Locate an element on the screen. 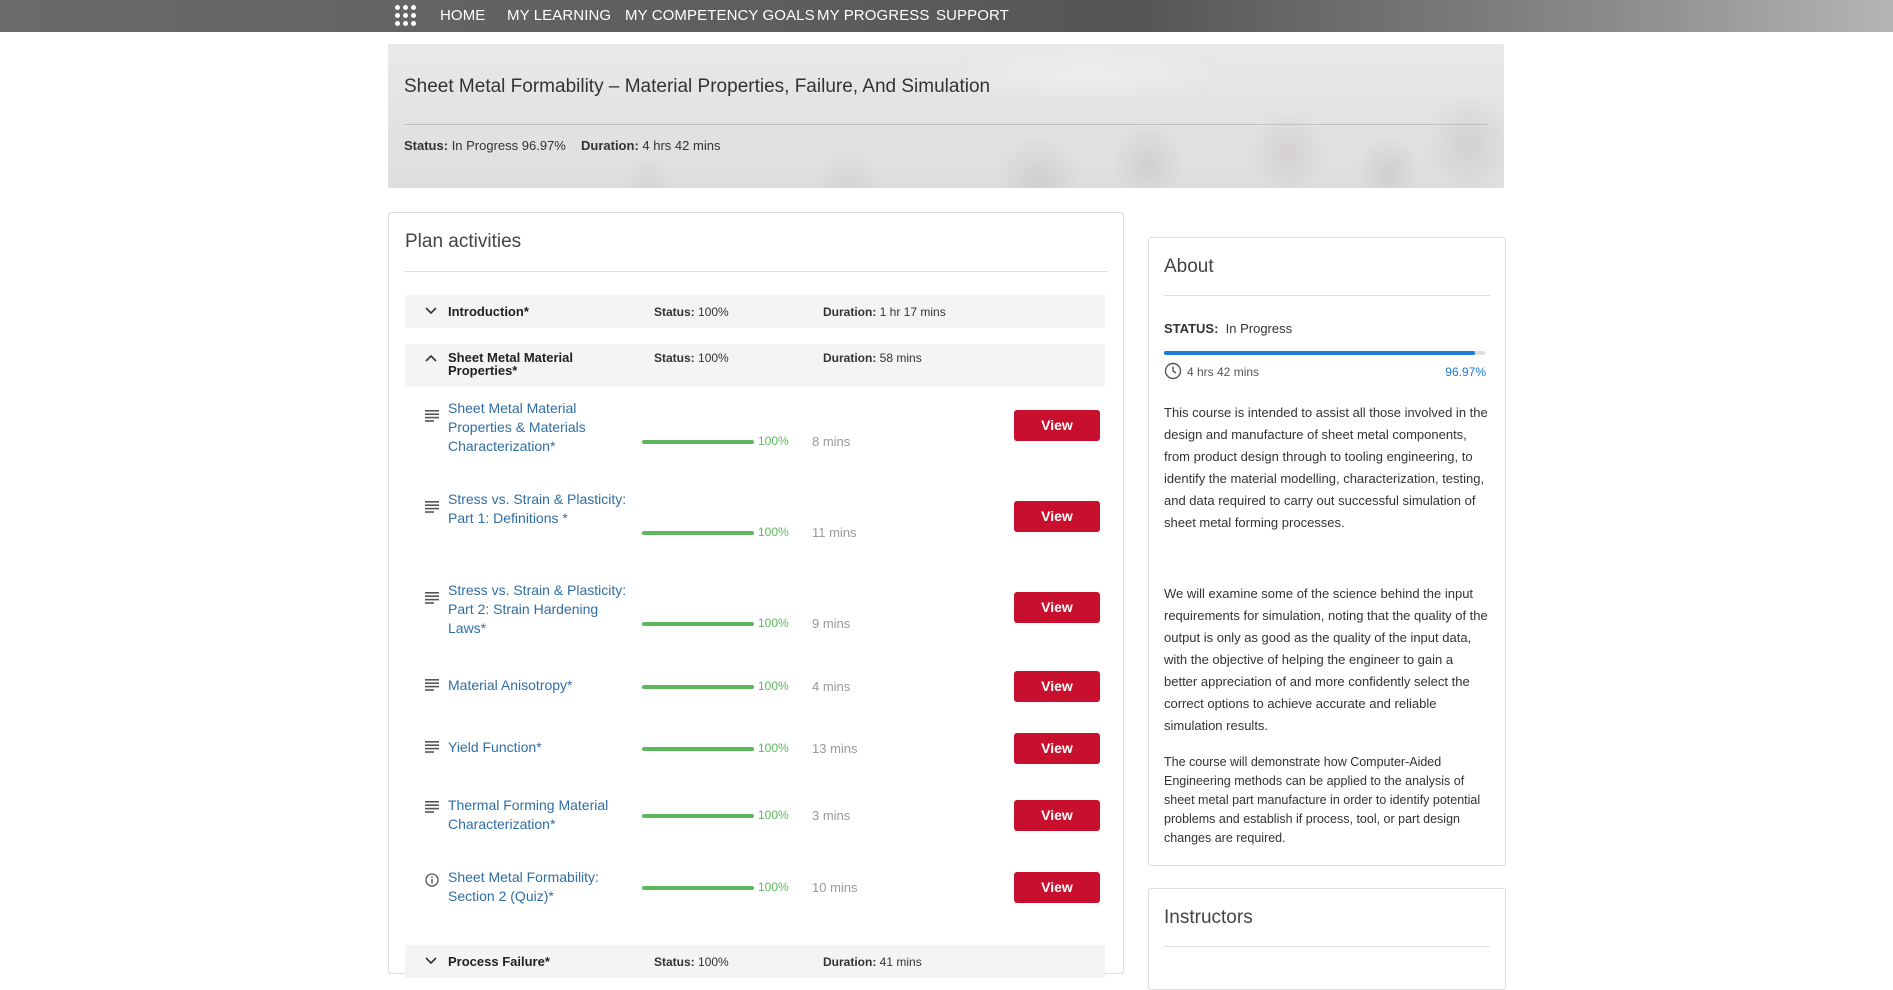 Image resolution: width=1893 pixels, height=990 pixels. nav-support: SUPPORT is located at coordinates (972, 16).